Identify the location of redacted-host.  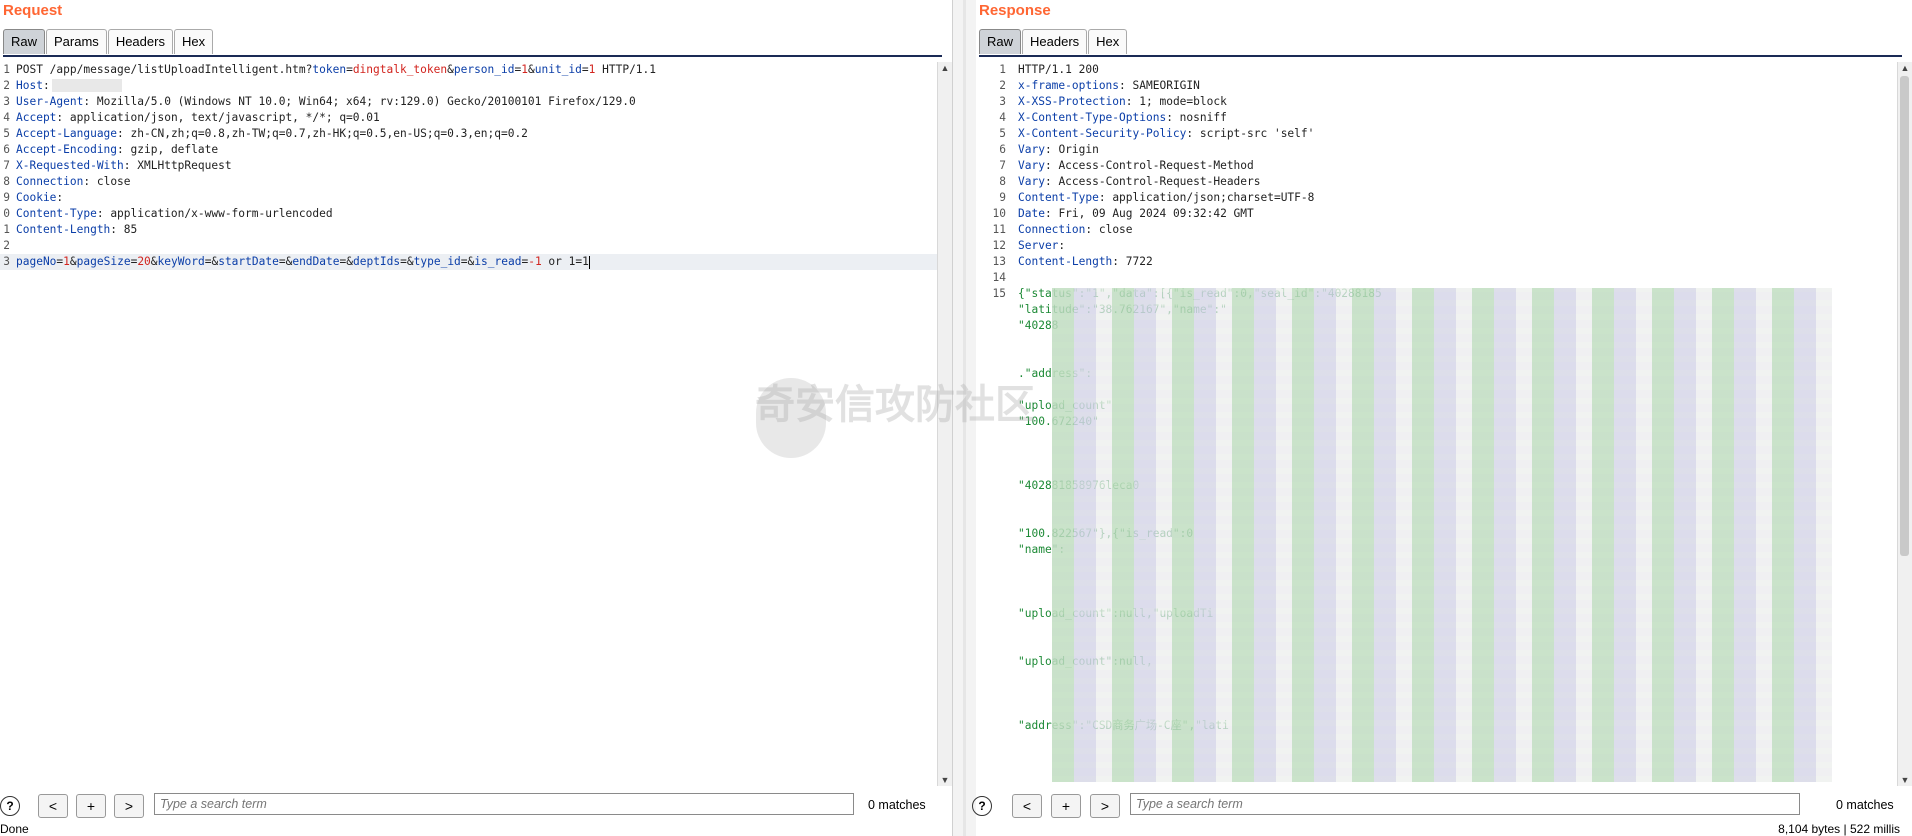
(87, 85).